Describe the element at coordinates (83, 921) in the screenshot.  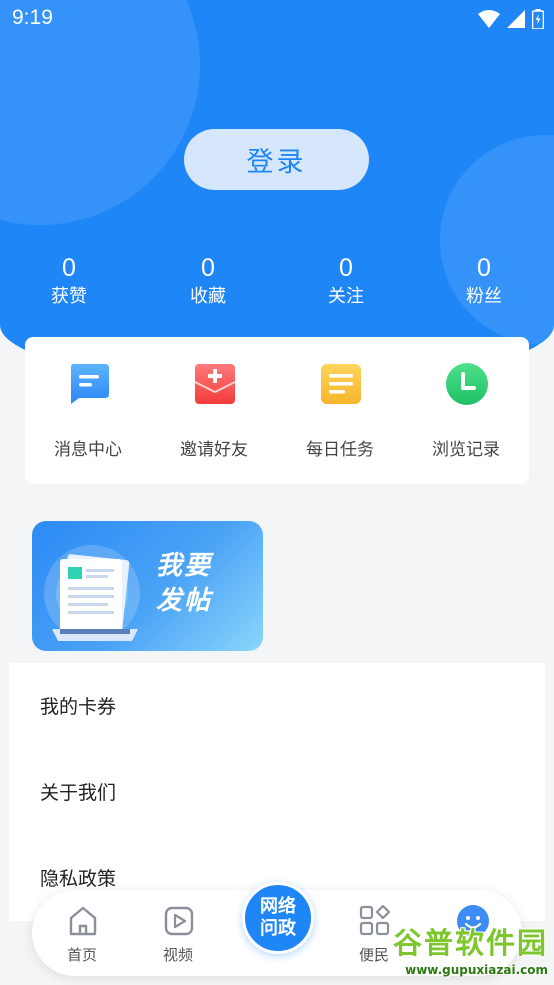
I see `home-icon` at that location.